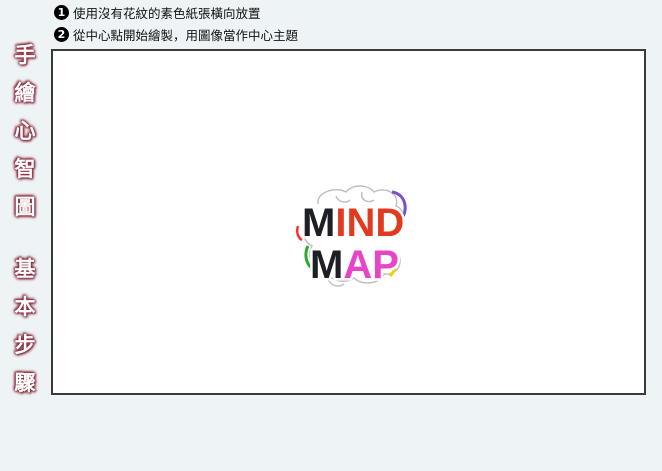  What do you see at coordinates (25, 382) in the screenshot?
I see `title-char: 驟` at bounding box center [25, 382].